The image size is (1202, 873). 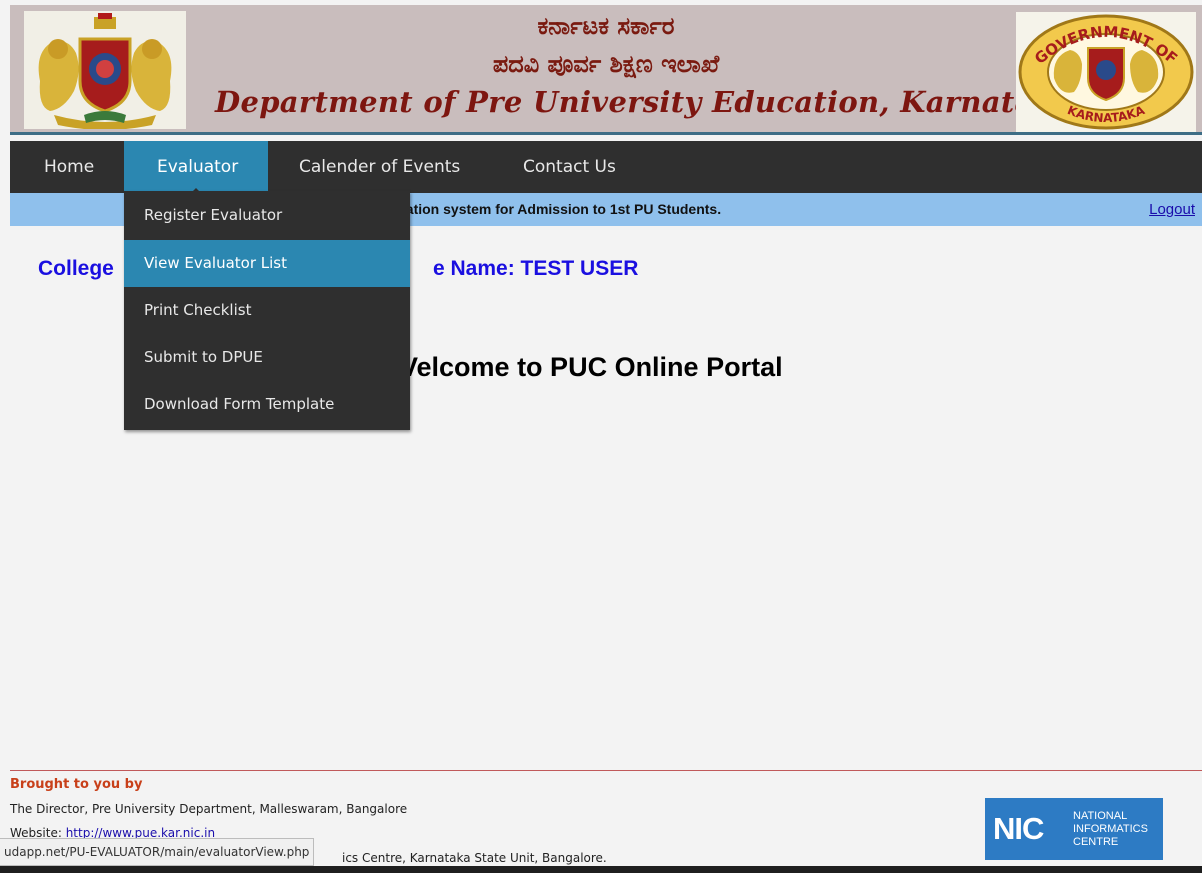 What do you see at coordinates (1100, 816) in the screenshot?
I see `nic-name-line: NATIONAL` at bounding box center [1100, 816].